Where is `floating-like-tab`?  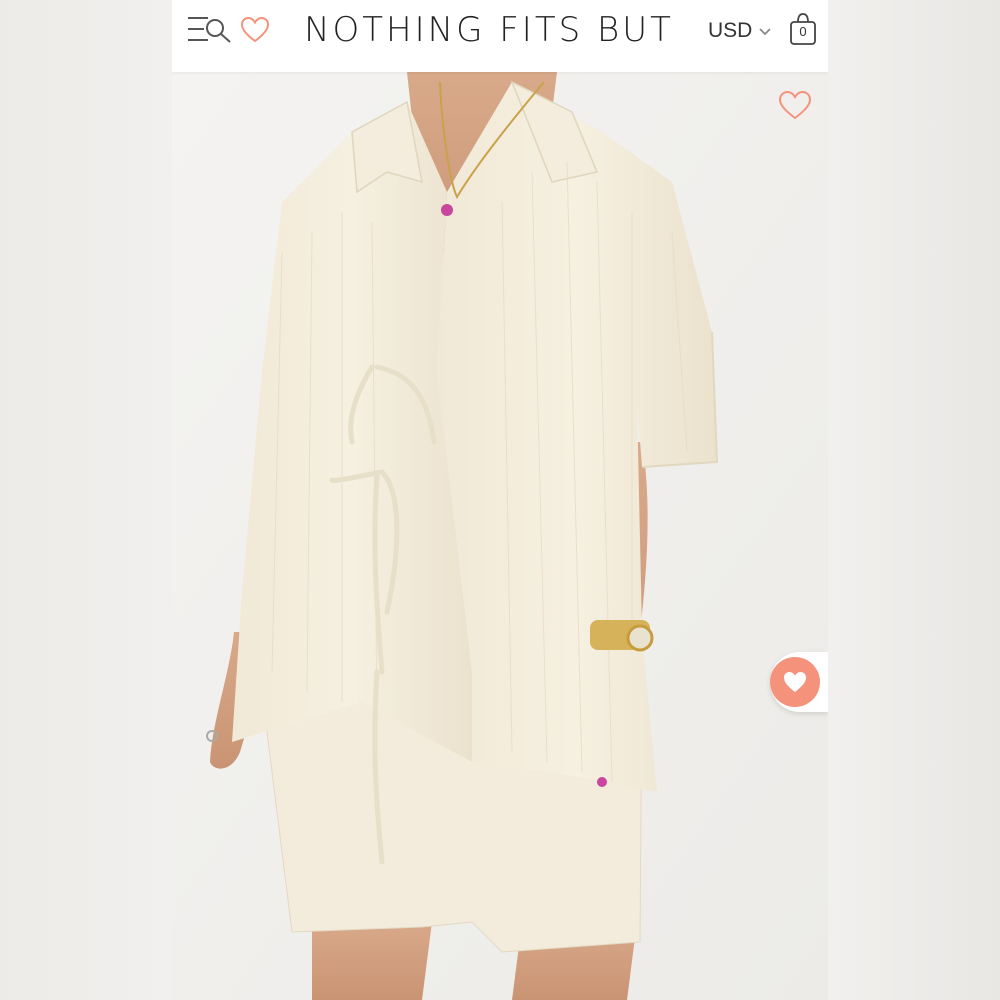
floating-like-tab is located at coordinates (799, 682).